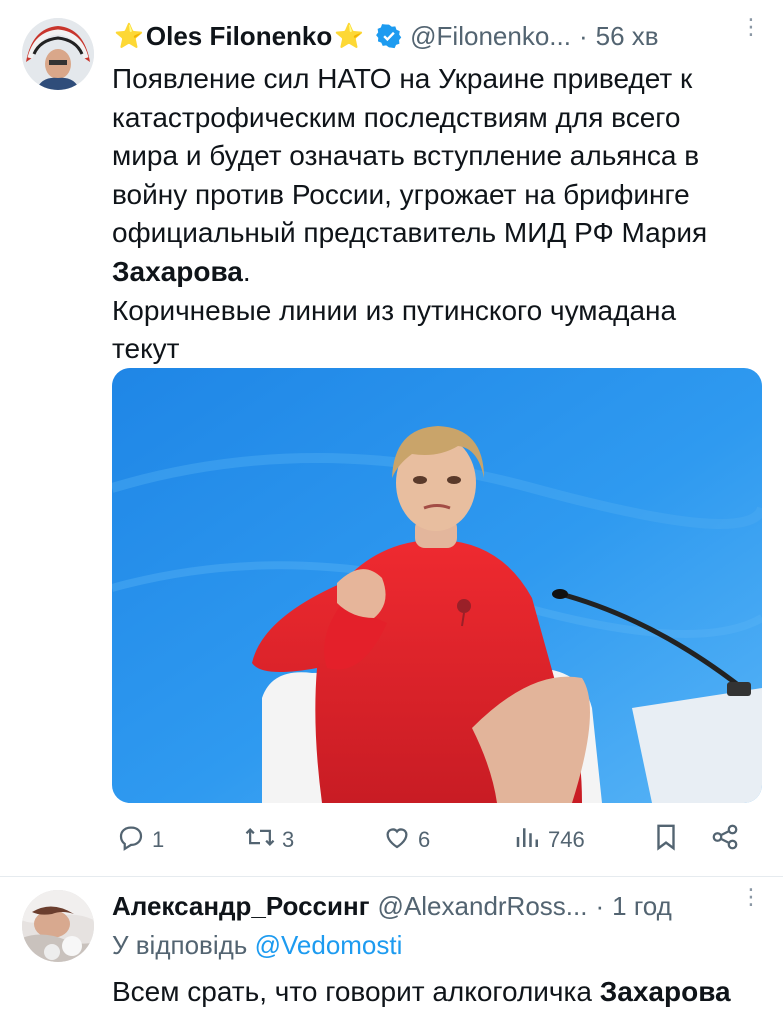 The image size is (783, 1024). I want to click on author-name-text: Oles Filonenko, so click(239, 35).